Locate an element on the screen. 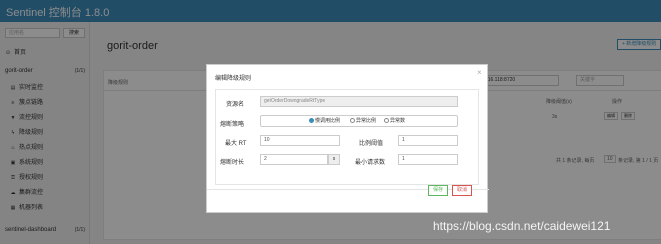 This screenshot has width=661, height=244. min-request-field: 1 is located at coordinates (428, 159).